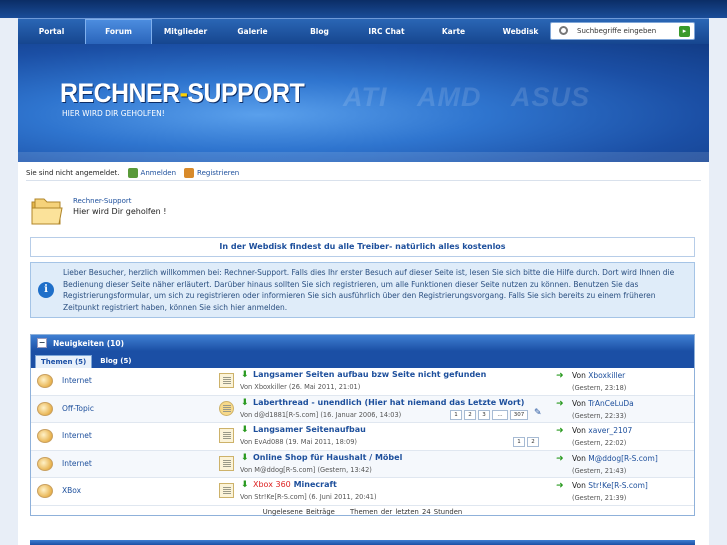 The width and height of the screenshot is (727, 545). What do you see at coordinates (606, 375) in the screenshot?
I see `last-post-user-link: Xboxkiller` at bounding box center [606, 375].